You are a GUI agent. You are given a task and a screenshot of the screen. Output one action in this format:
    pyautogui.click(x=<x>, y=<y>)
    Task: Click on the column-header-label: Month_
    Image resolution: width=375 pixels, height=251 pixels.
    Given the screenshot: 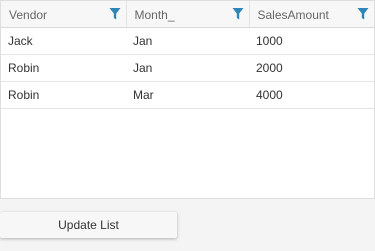 What is the action you would take?
    pyautogui.click(x=154, y=15)
    